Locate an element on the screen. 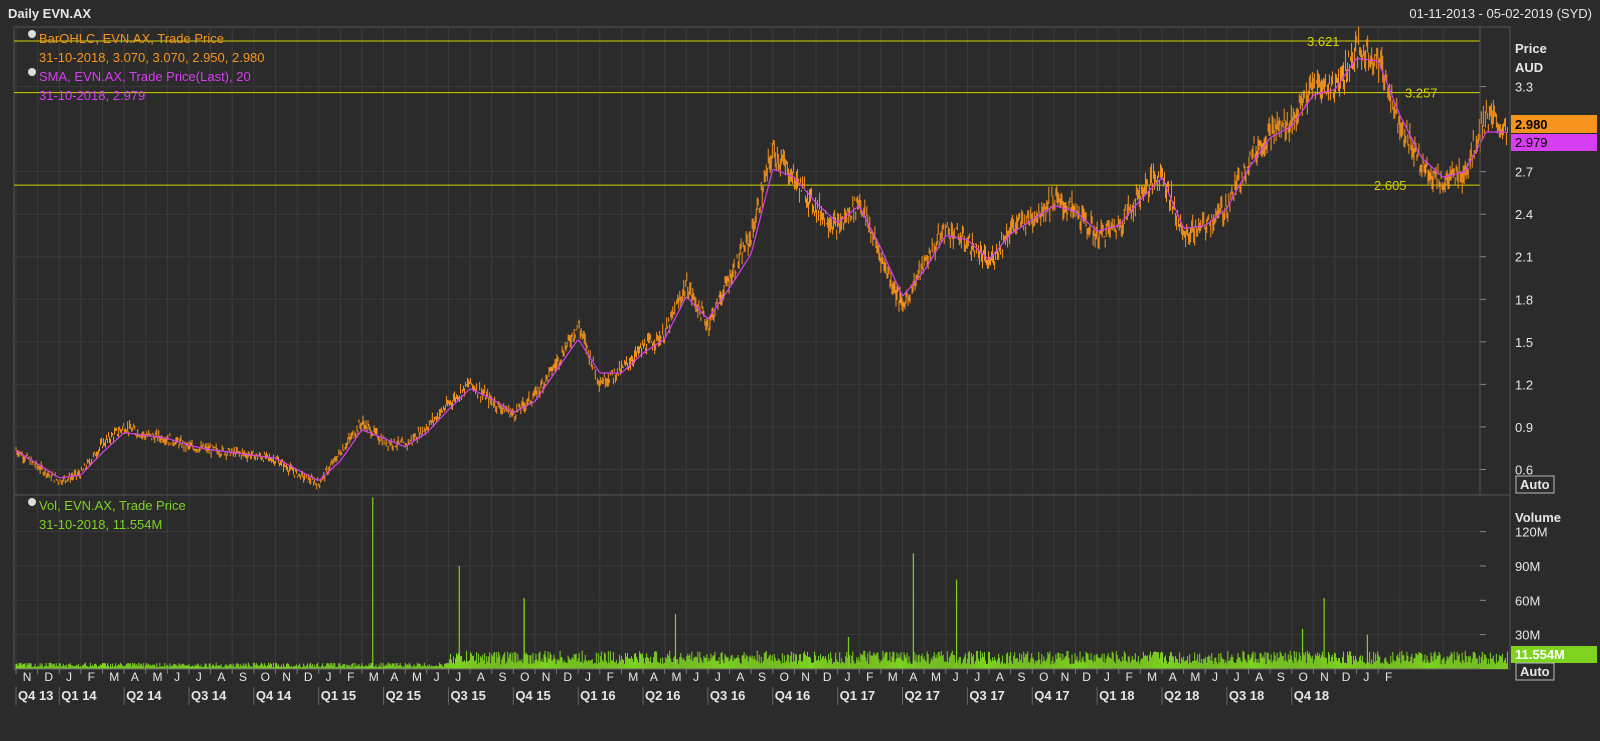 This screenshot has width=1600, height=741. quarter-label: Q1 15 is located at coordinates (338, 695).